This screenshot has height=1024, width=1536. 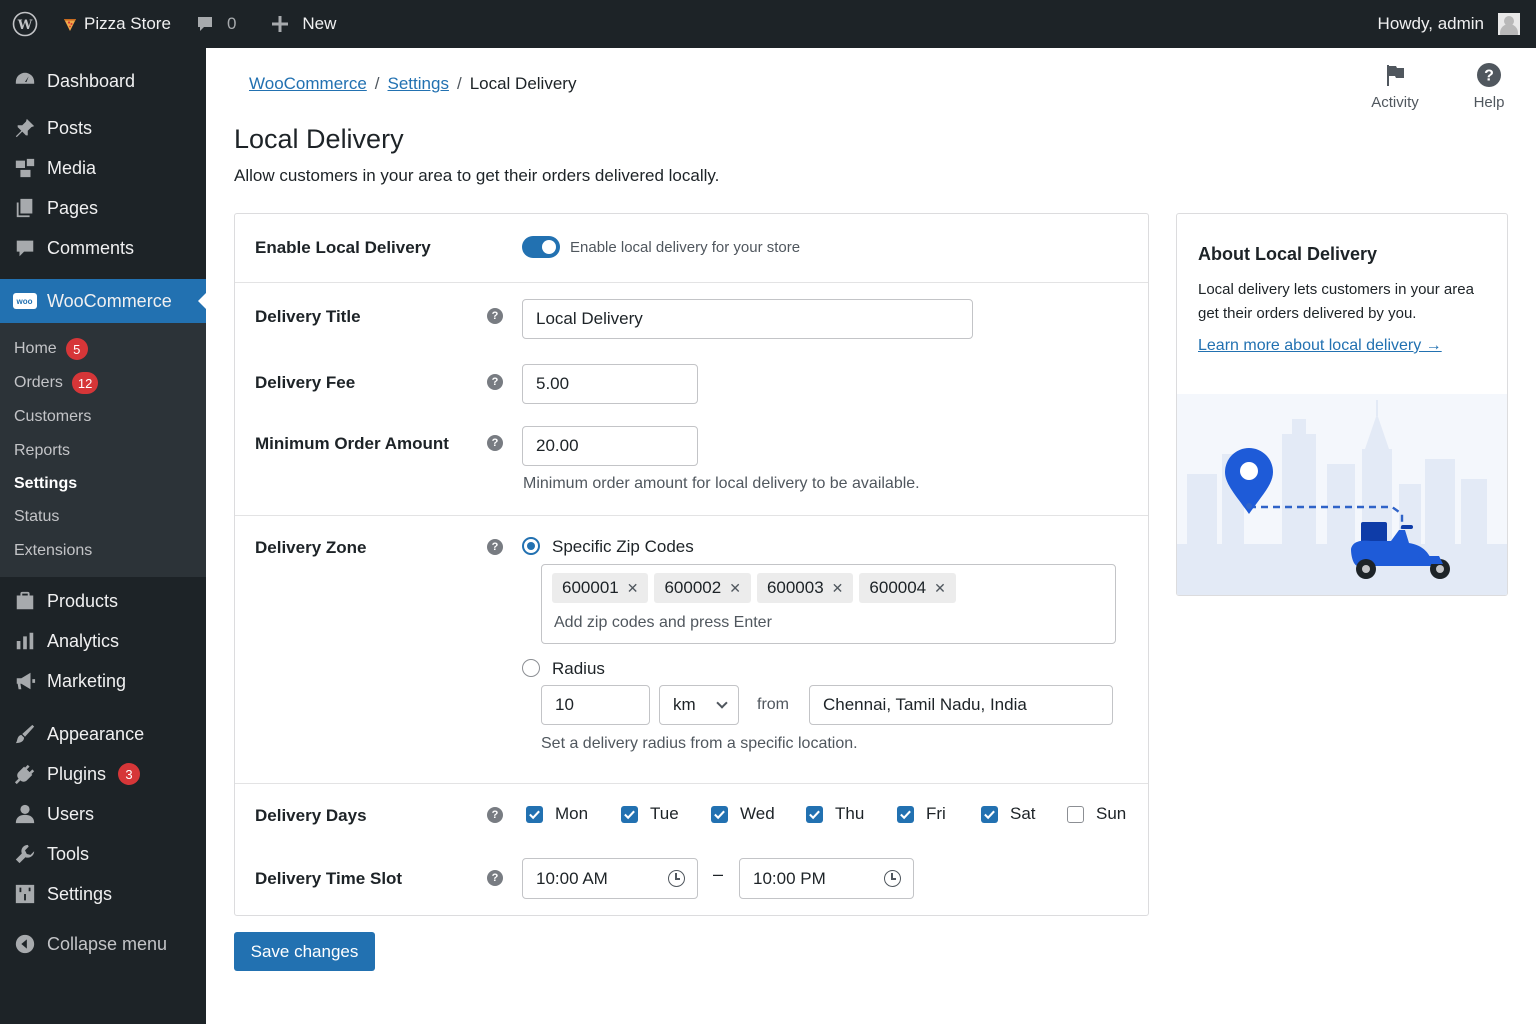 What do you see at coordinates (1320, 346) in the screenshot?
I see `learn-more-link: Learn more about local delivery →` at bounding box center [1320, 346].